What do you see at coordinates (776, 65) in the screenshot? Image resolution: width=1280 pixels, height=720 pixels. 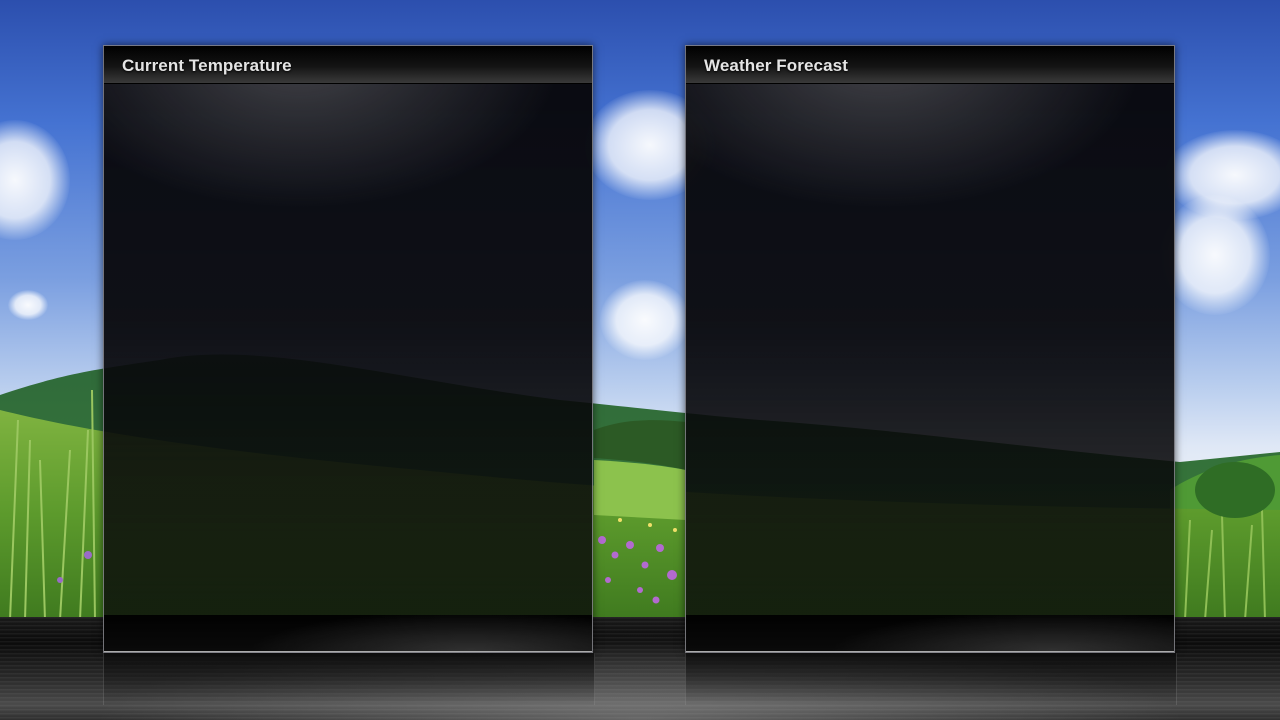 I see `panel-title: Weather Forecast` at bounding box center [776, 65].